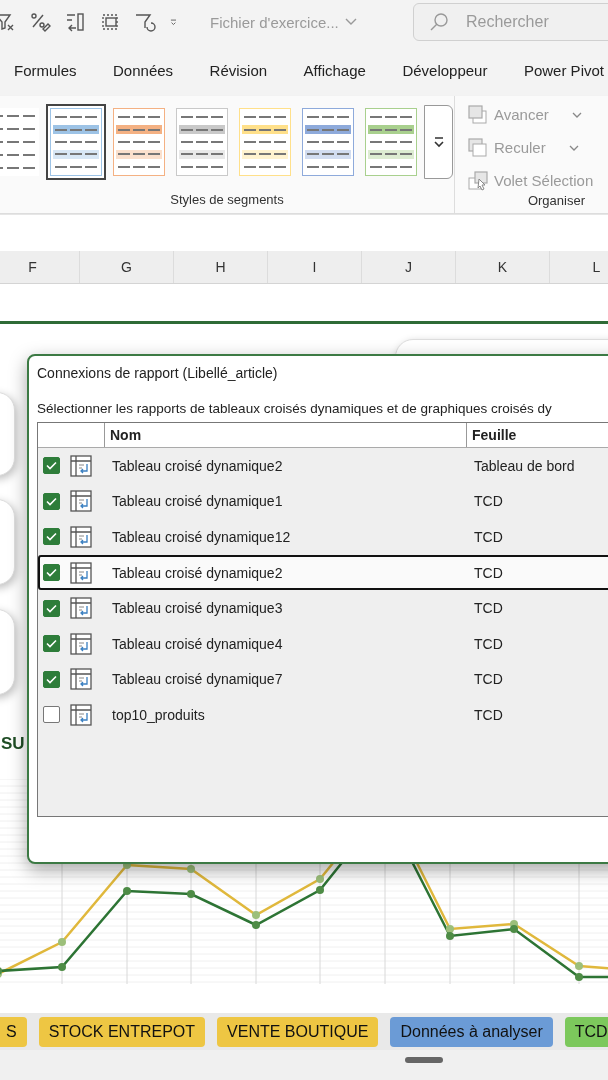  I want to click on column-header: Feuille, so click(537, 435).